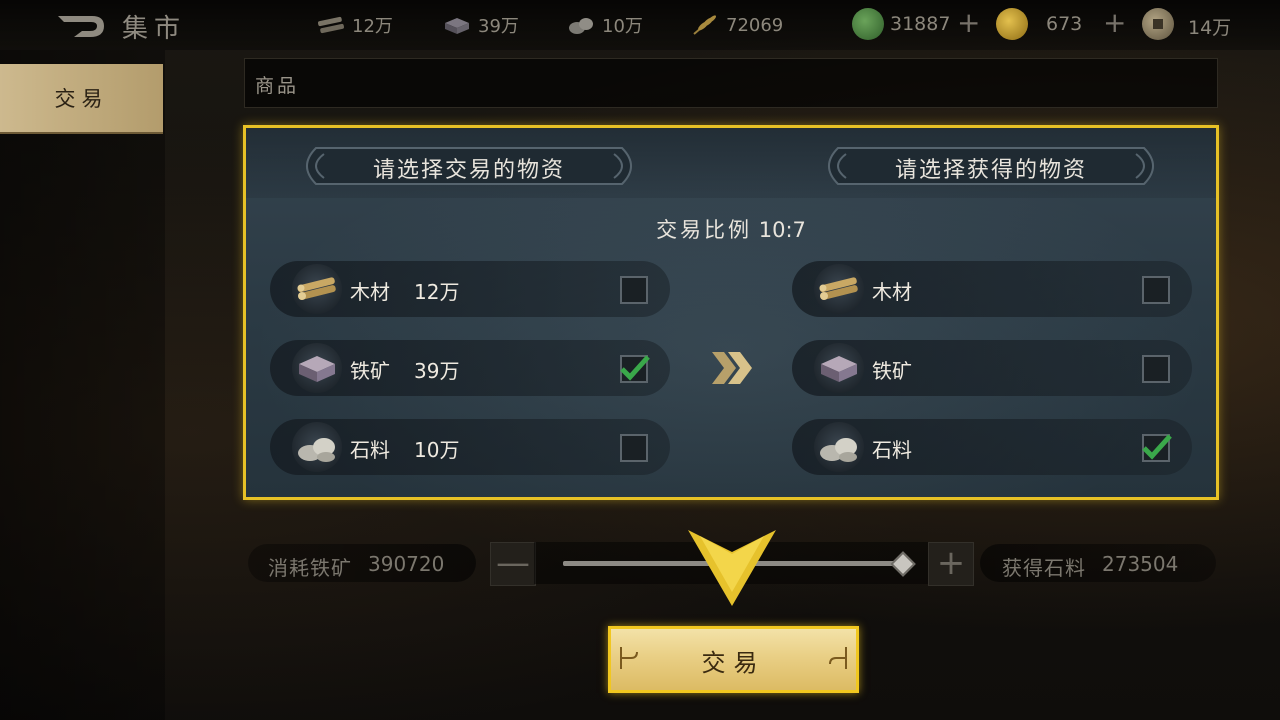 The height and width of the screenshot is (720, 1280). I want to click on increase-button: +, so click(951, 564).